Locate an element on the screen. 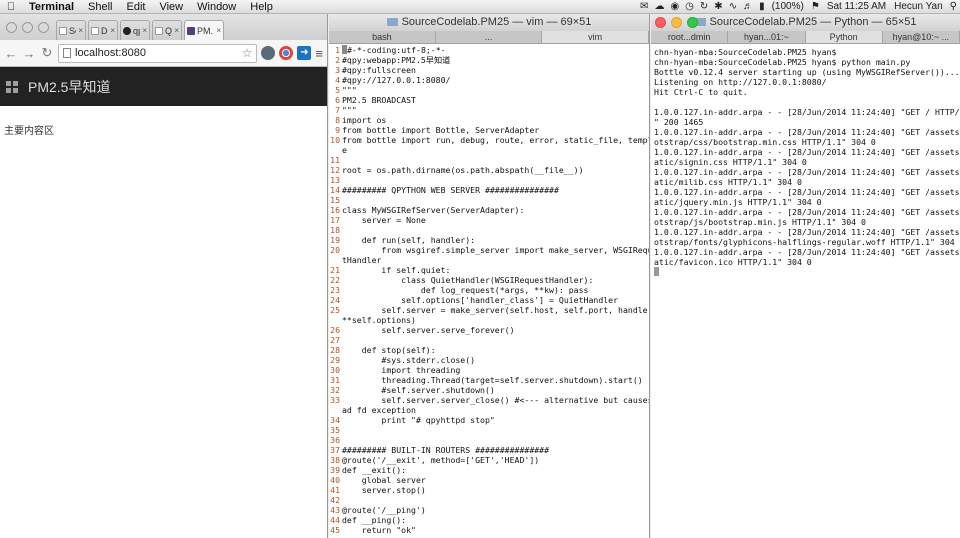 Image resolution: width=960 pixels, height=538 pixels. mail-icon: ✉ is located at coordinates (644, 6).